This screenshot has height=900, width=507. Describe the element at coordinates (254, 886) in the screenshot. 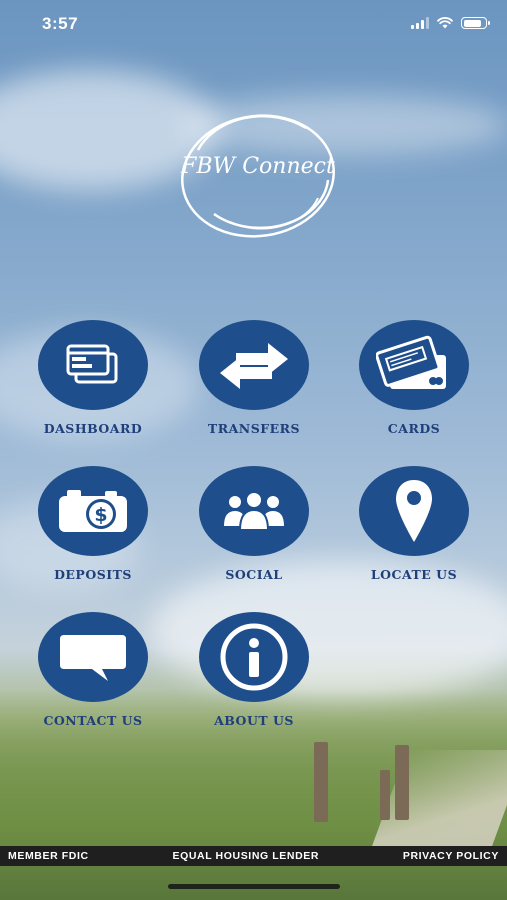

I see `home-indicator` at that location.